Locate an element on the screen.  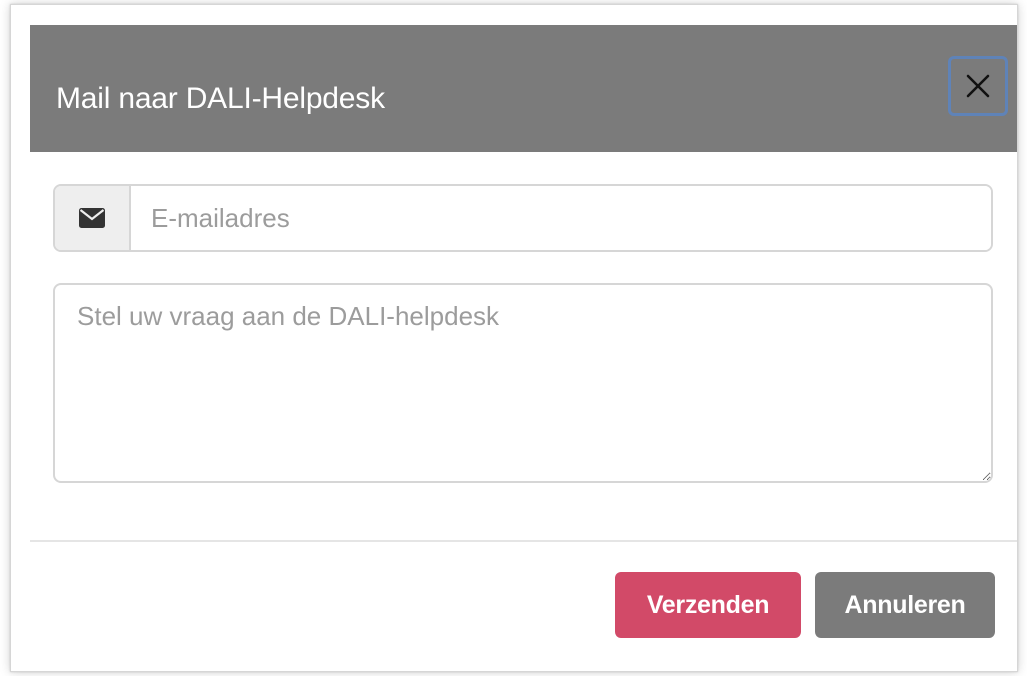
close-button is located at coordinates (978, 86).